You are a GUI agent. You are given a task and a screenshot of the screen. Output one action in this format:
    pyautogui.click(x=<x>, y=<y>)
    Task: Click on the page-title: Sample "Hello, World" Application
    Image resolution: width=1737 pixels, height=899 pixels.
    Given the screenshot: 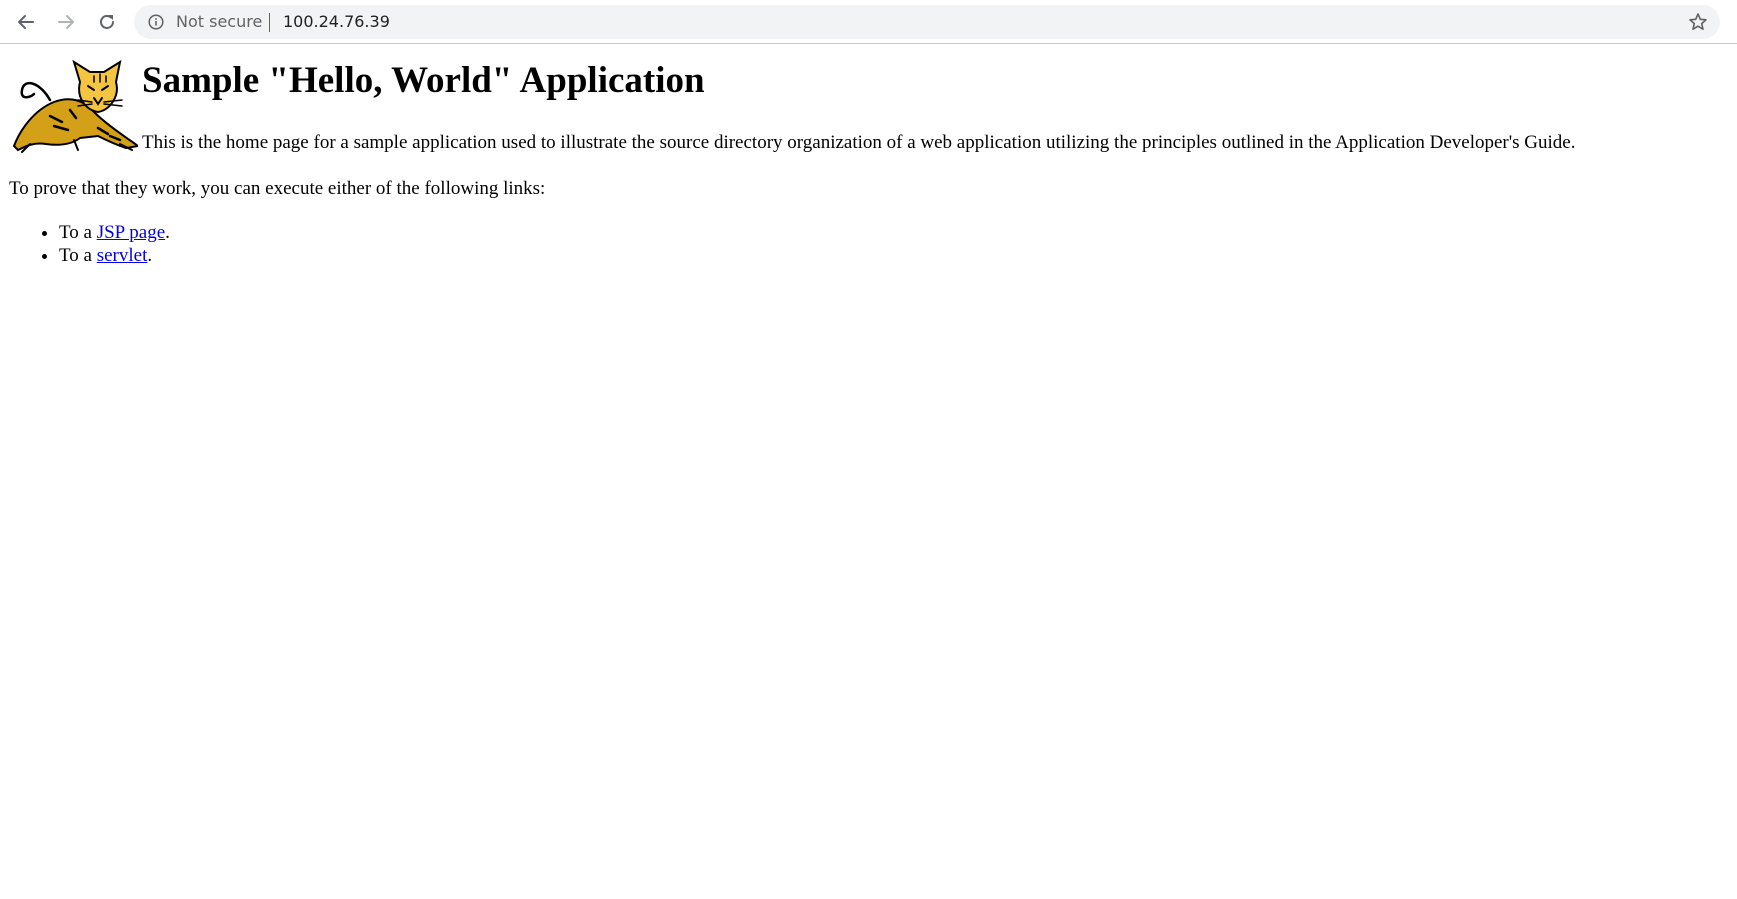 What is the action you would take?
    pyautogui.click(x=423, y=80)
    